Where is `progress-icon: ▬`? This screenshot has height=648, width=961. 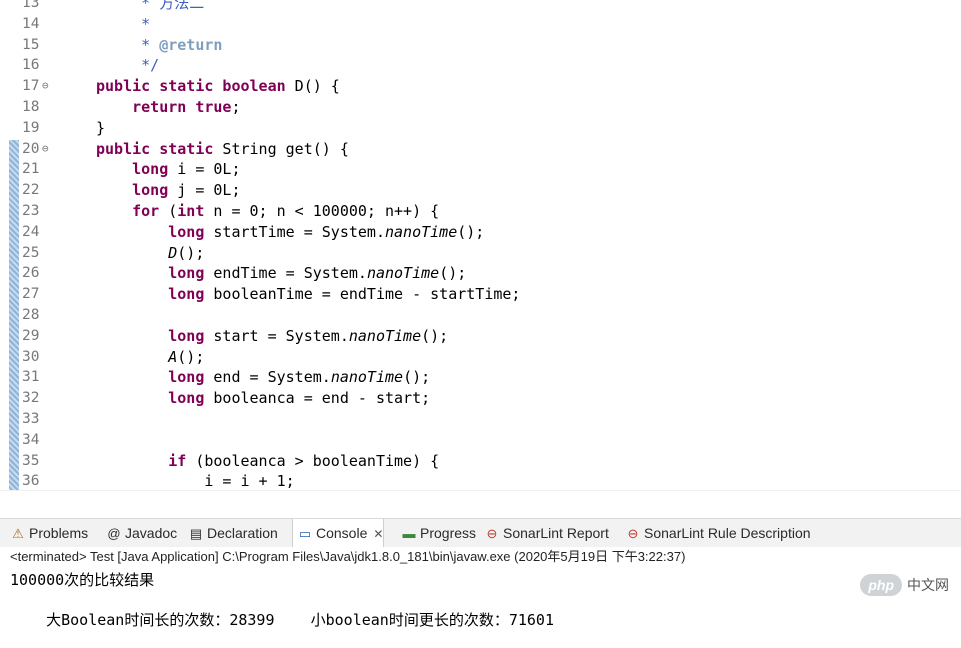
progress-icon: ▬ is located at coordinates (409, 533).